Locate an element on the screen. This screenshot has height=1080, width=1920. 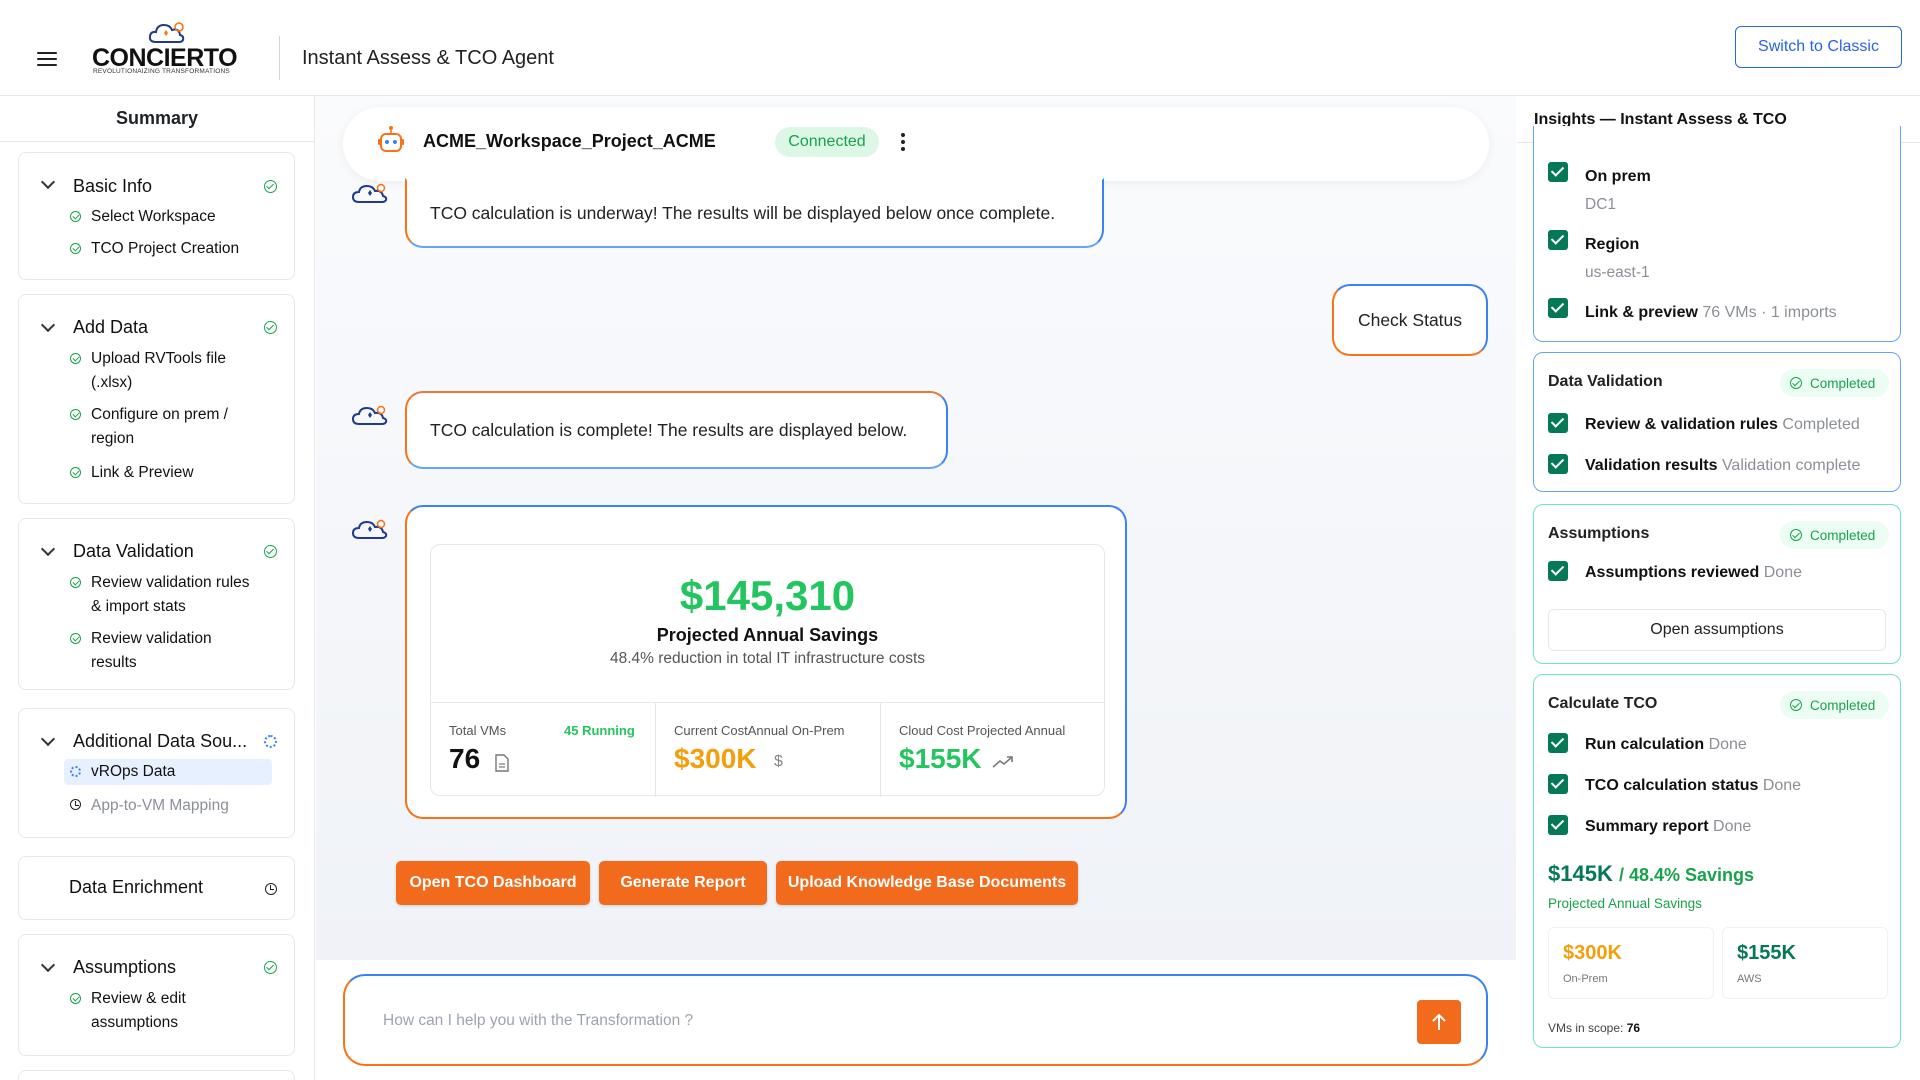
stat-label: Current CostAnnual On-Prem is located at coordinates (759, 730).